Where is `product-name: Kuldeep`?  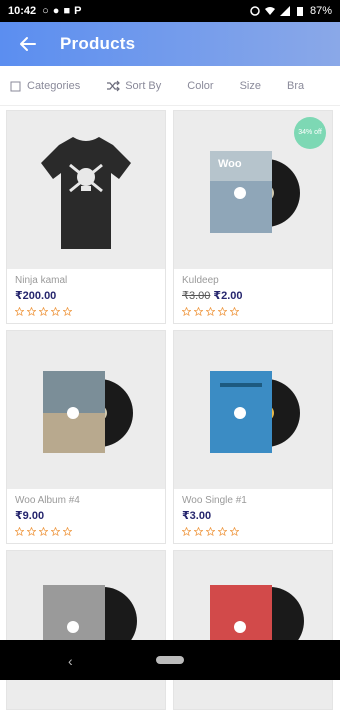 product-name: Kuldeep is located at coordinates (200, 280).